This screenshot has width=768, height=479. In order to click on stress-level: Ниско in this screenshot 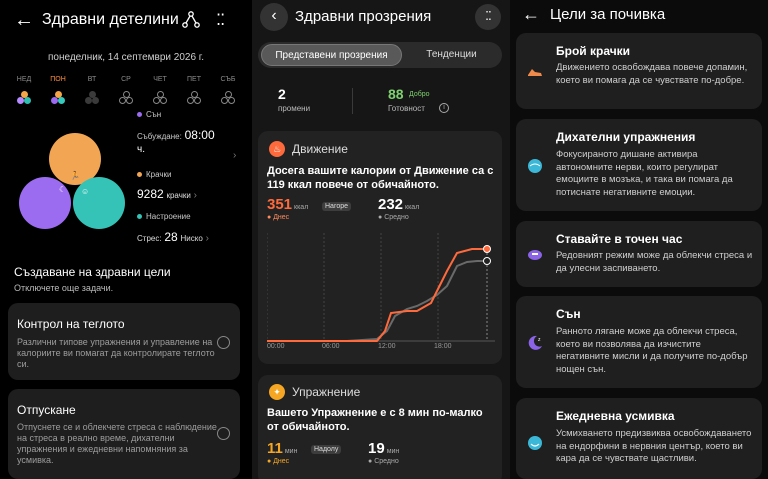, I will do `click(191, 238)`.